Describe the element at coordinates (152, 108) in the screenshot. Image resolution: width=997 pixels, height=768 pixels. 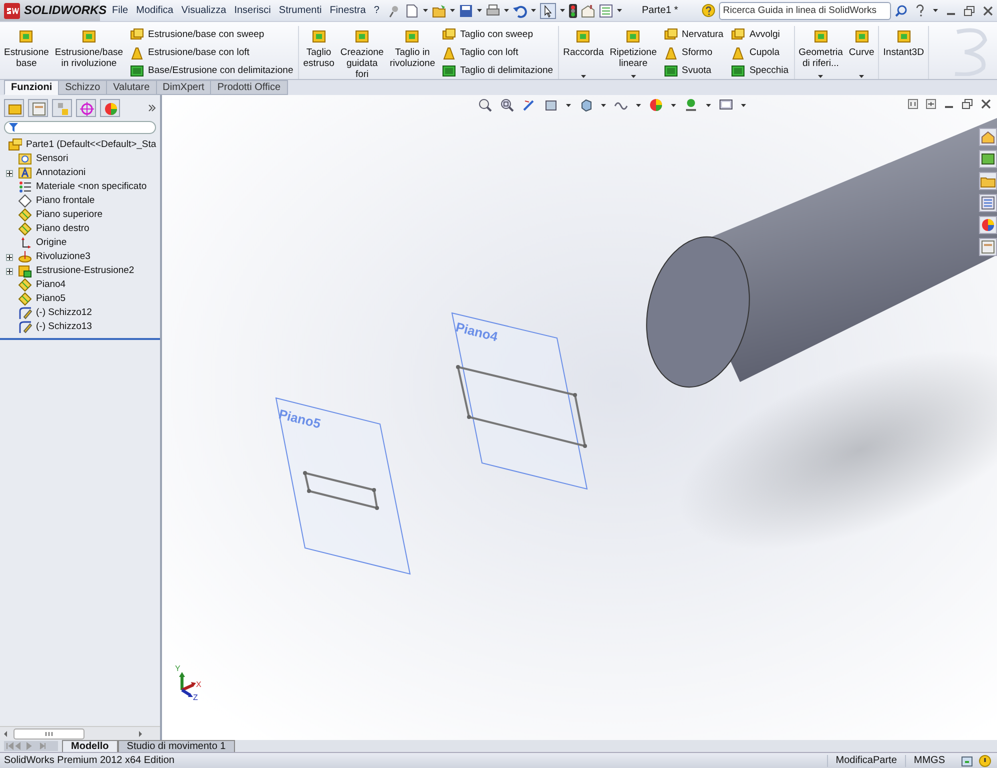
I see `expand-panel-icon` at that location.